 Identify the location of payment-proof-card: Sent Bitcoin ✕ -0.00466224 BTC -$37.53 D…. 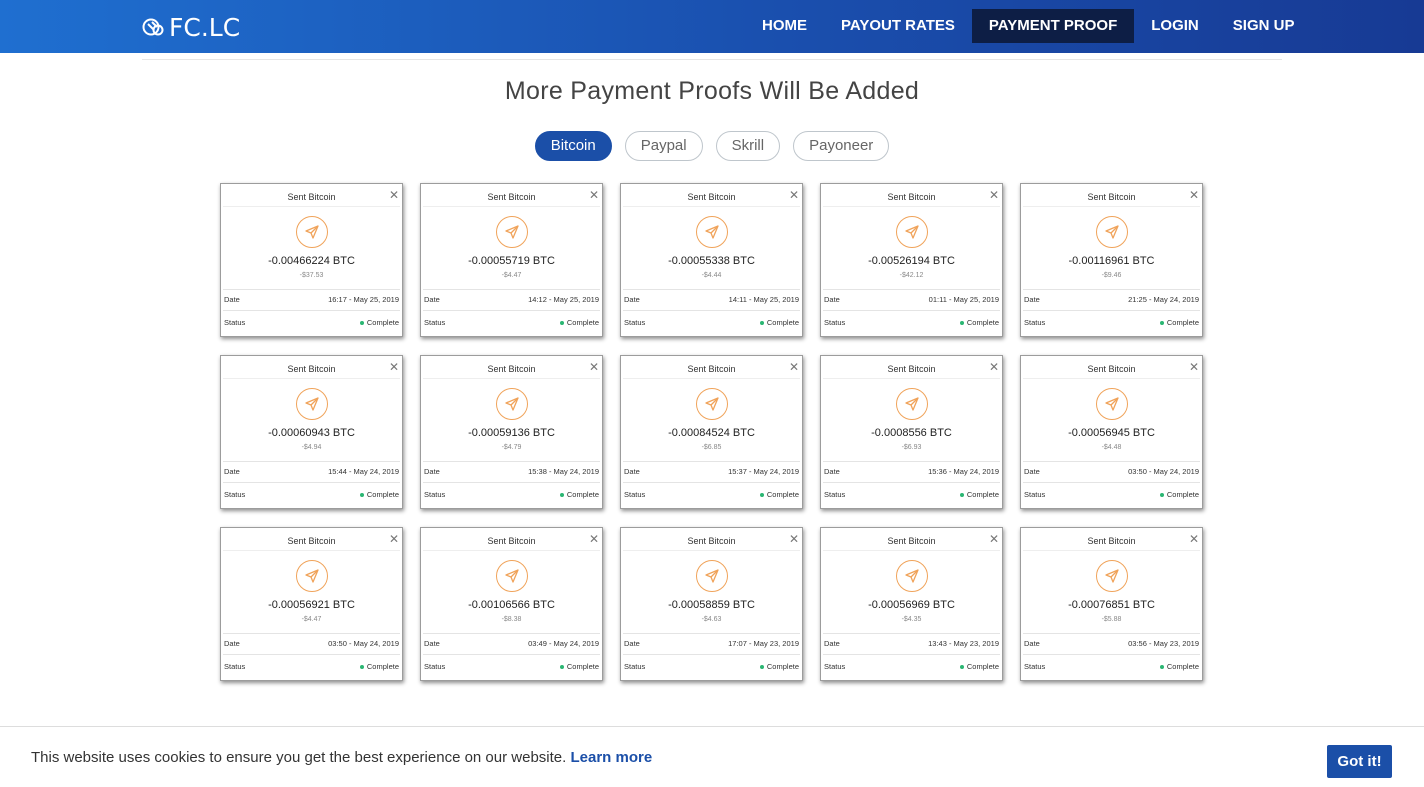
(311, 260).